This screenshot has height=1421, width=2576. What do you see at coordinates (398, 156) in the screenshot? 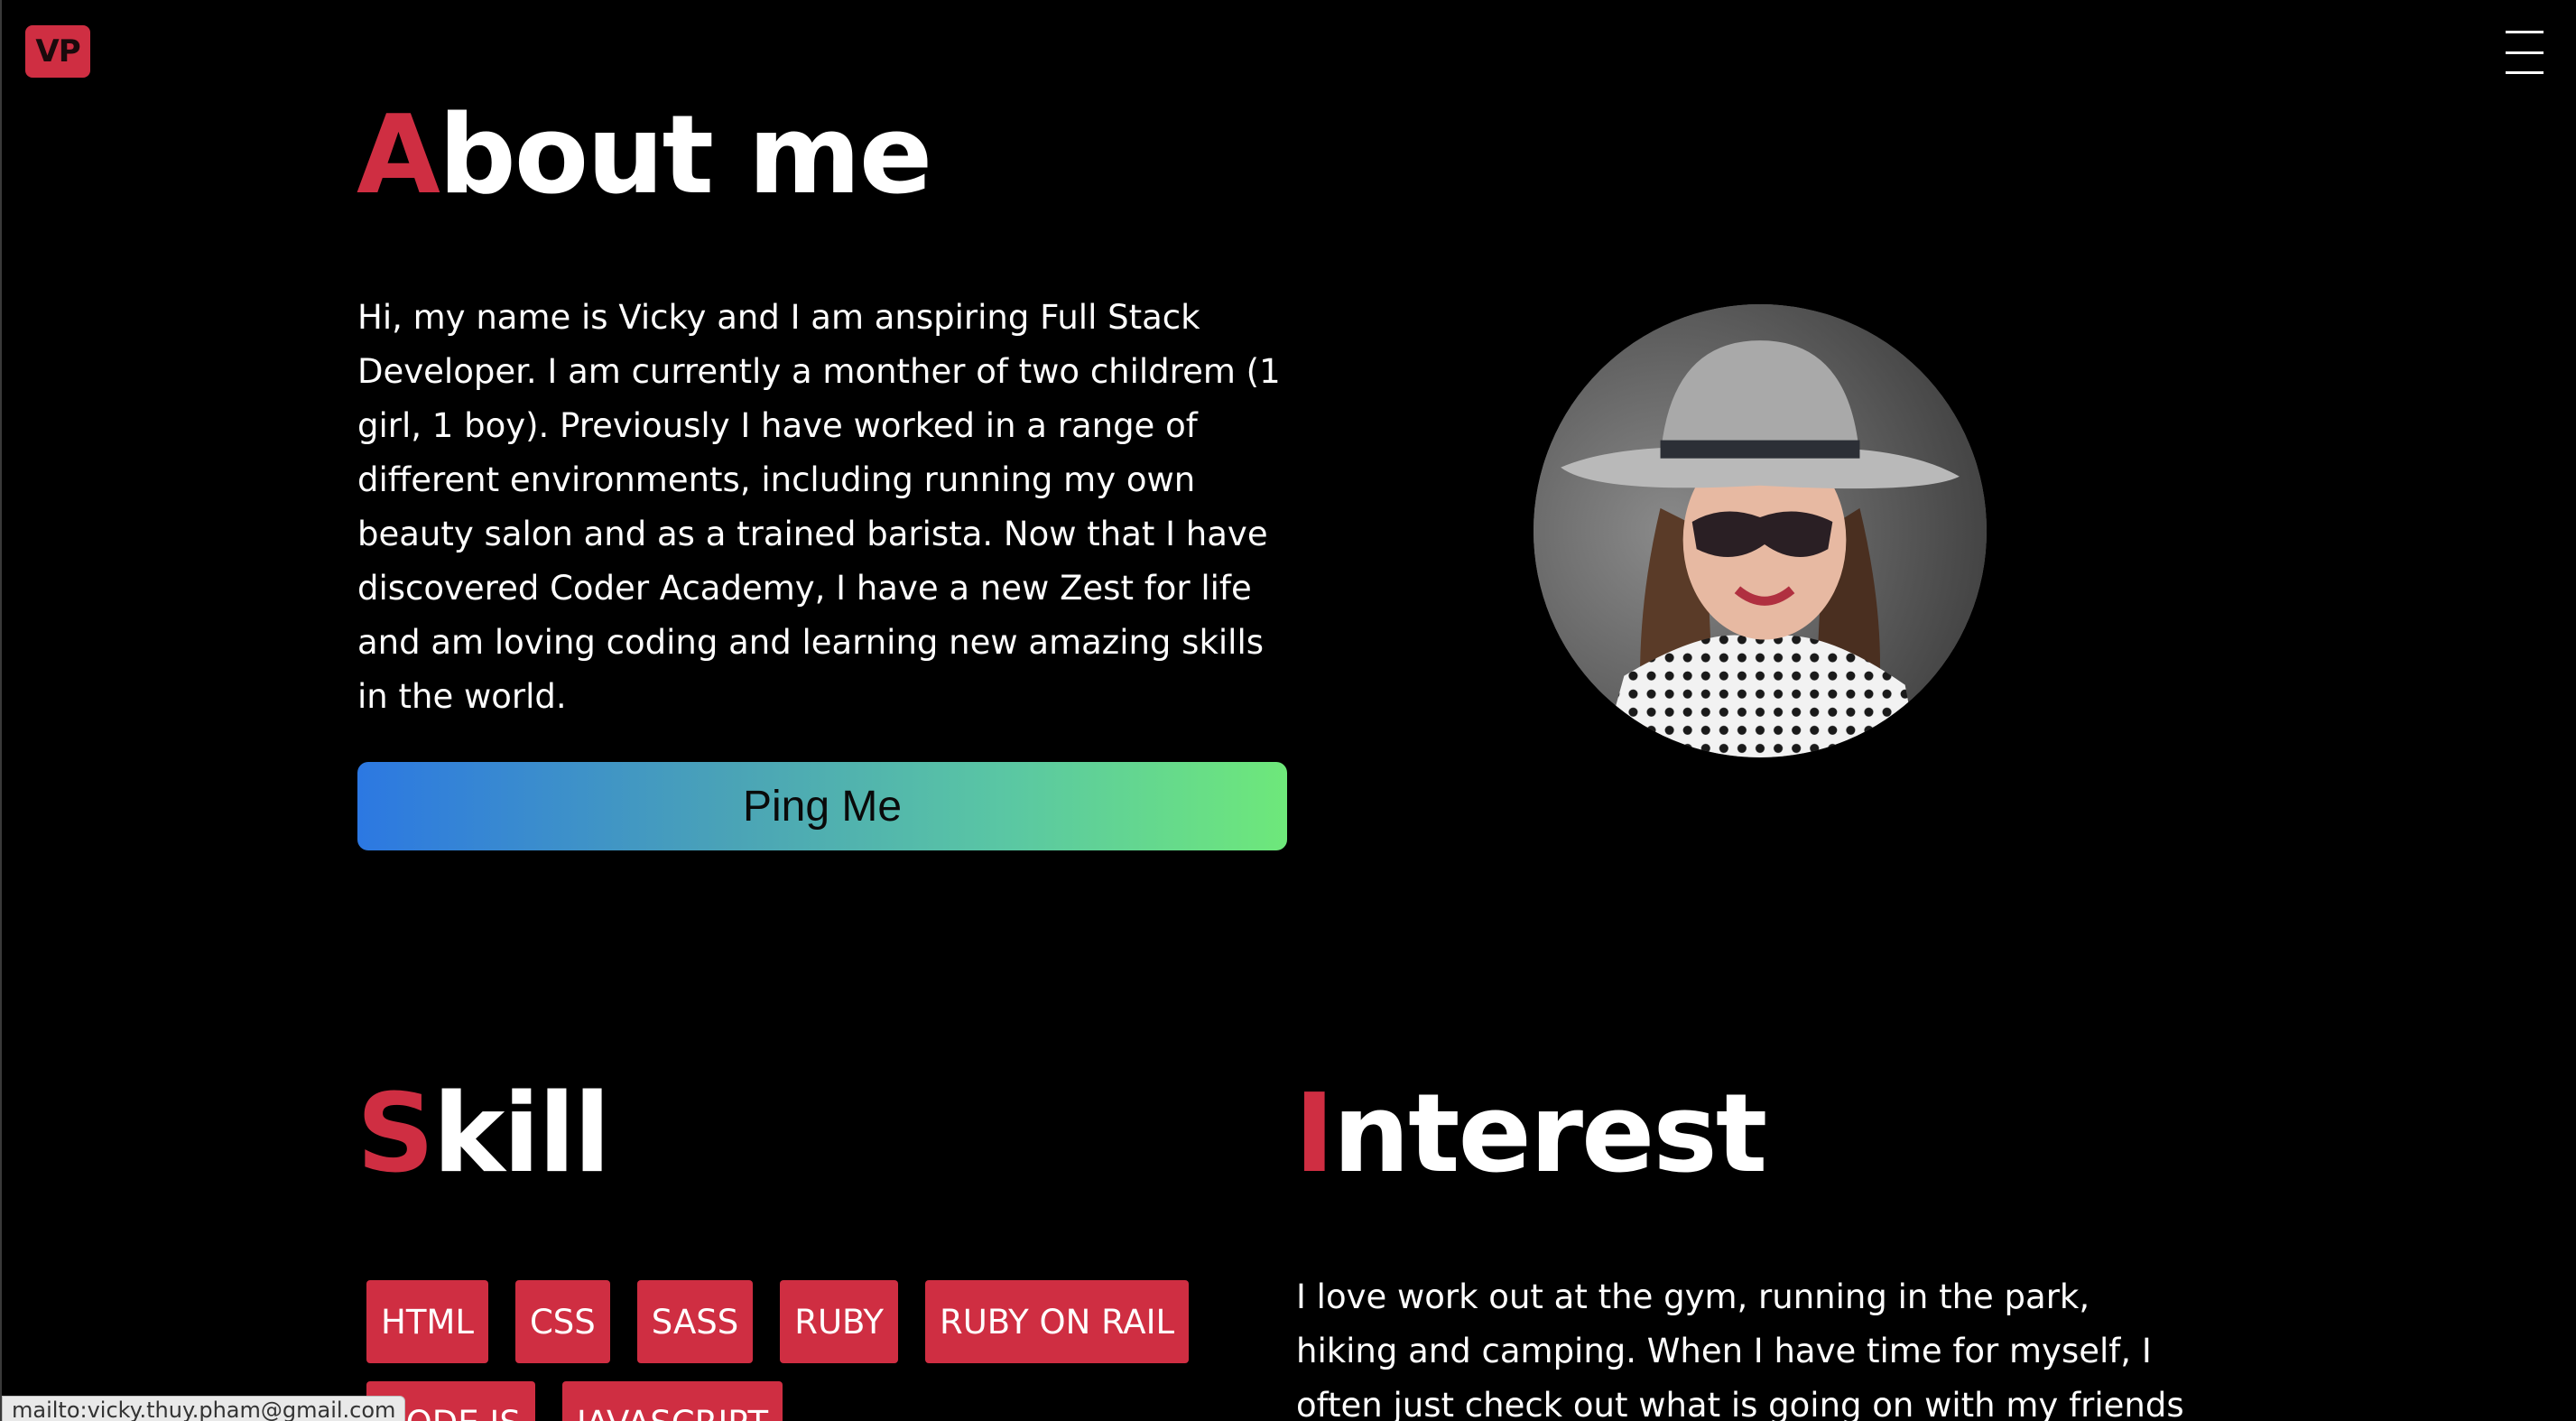
I see `about-title-initial: A` at bounding box center [398, 156].